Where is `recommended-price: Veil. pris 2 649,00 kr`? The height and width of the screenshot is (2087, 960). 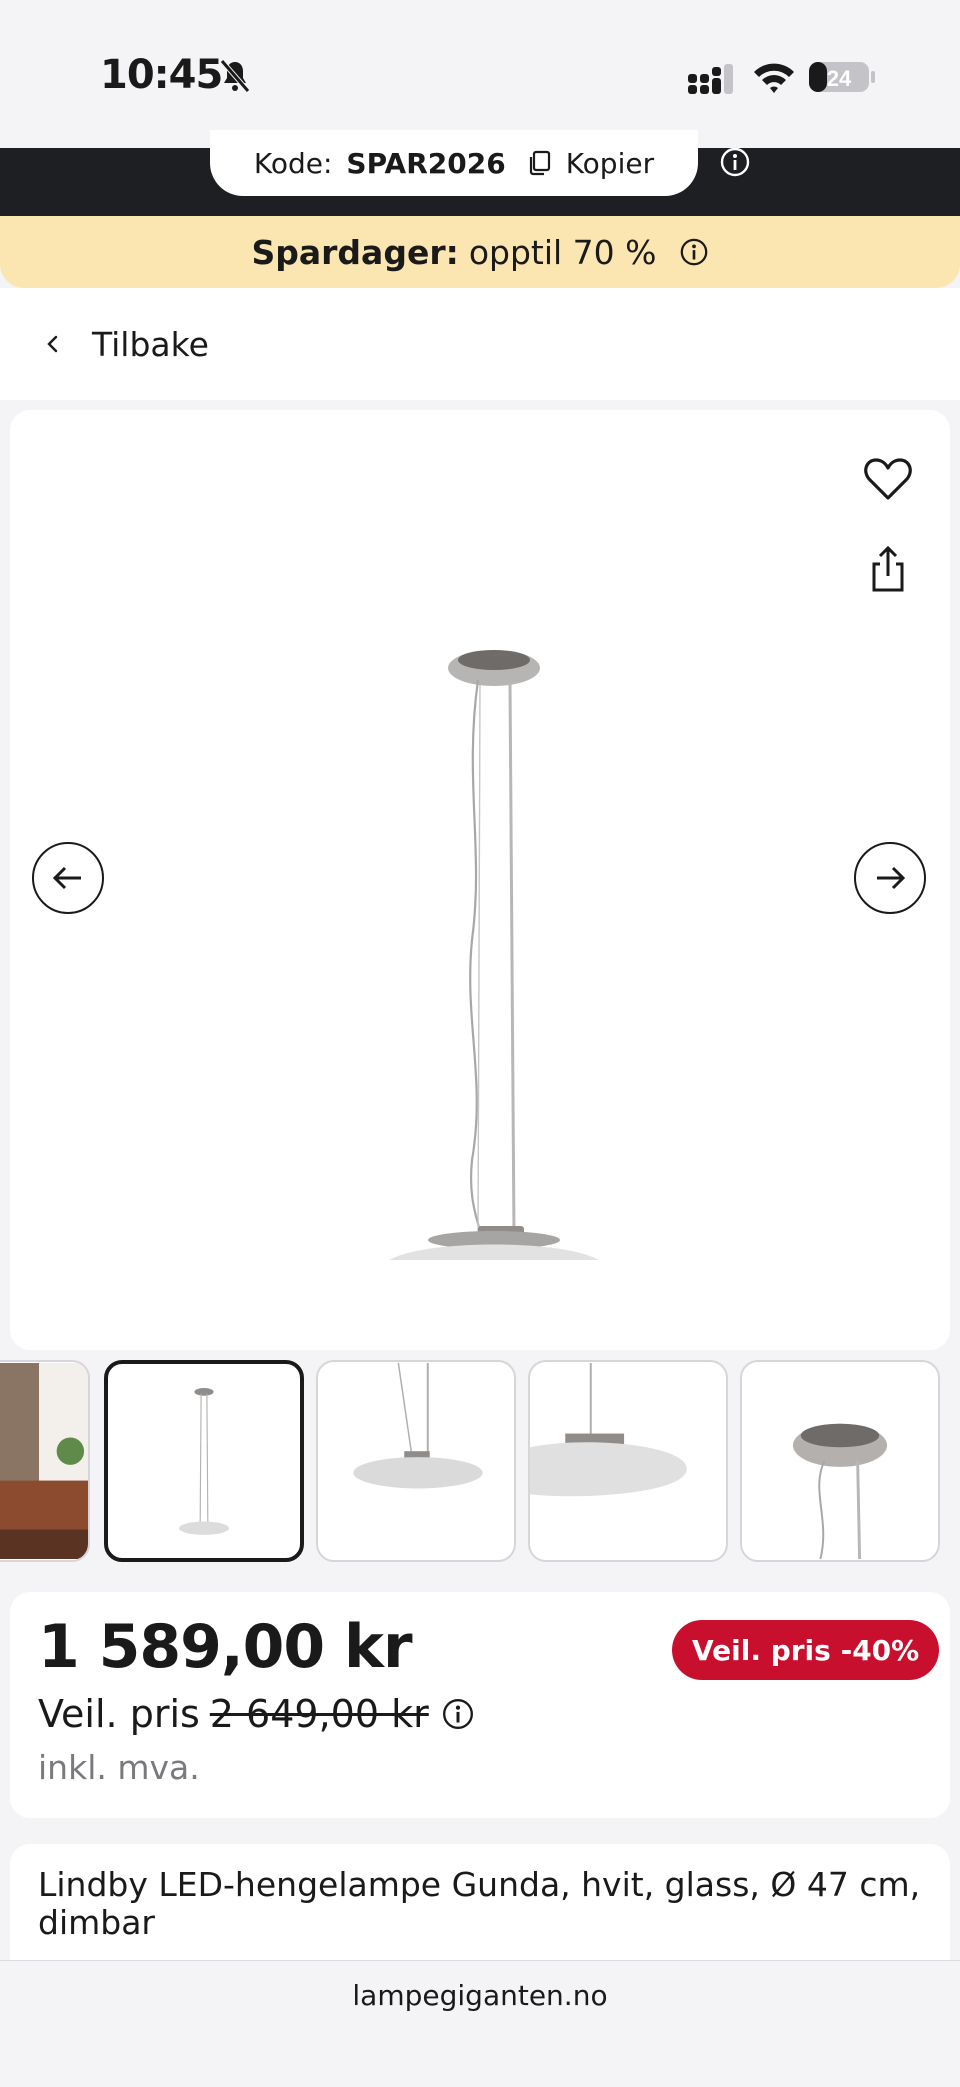 recommended-price: Veil. pris 2 649,00 kr is located at coordinates (256, 1714).